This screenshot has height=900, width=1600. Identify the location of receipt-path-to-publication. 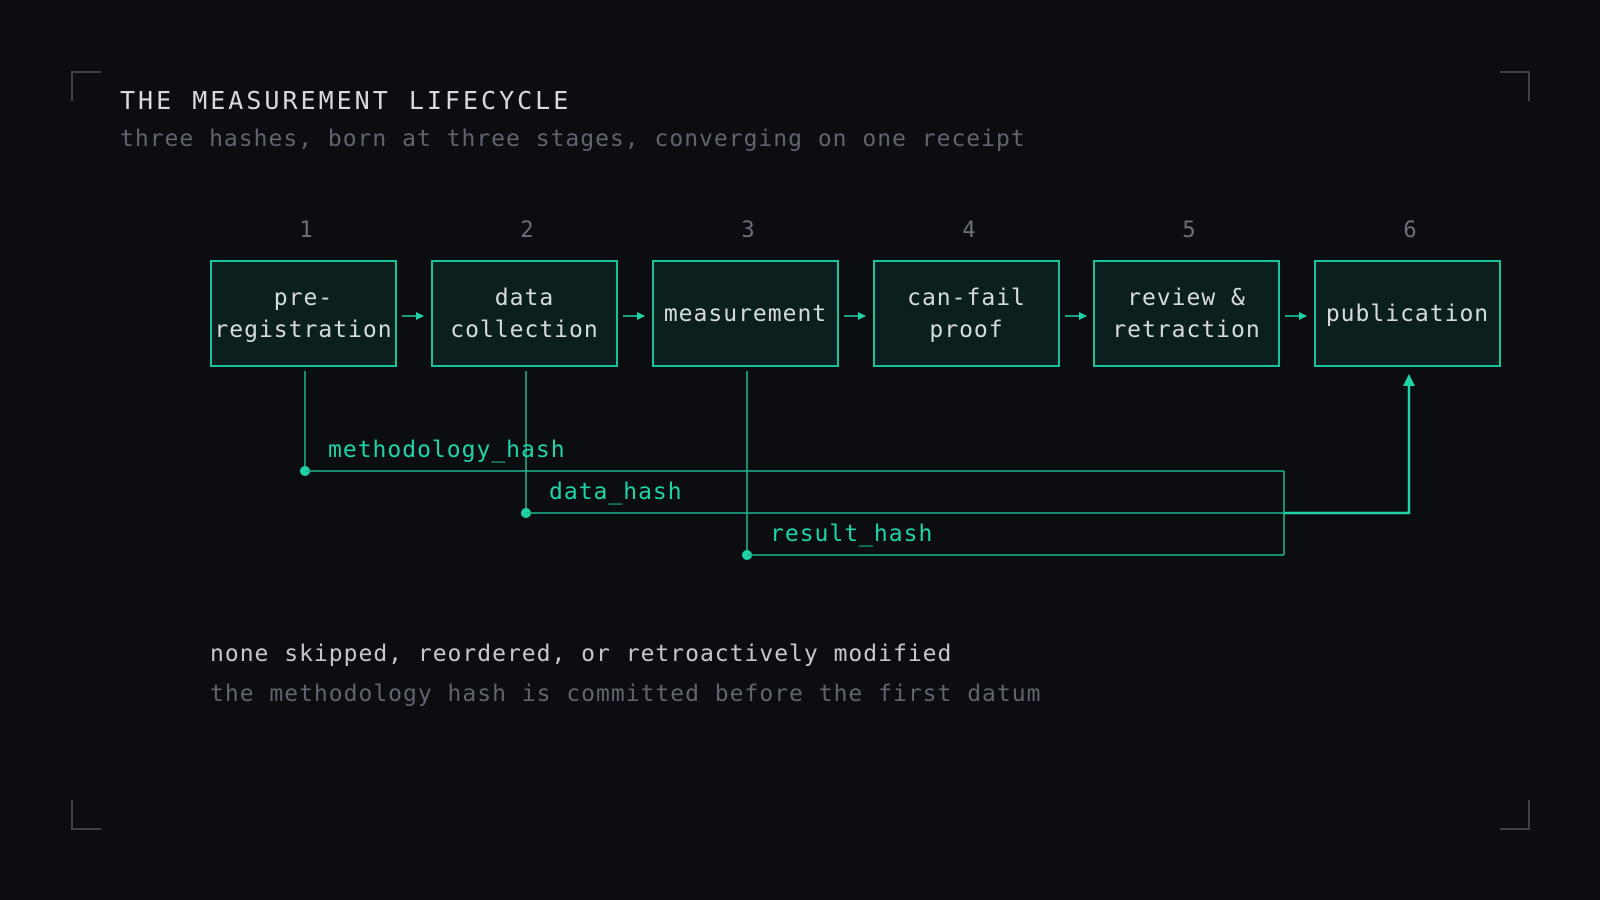
(1349, 444).